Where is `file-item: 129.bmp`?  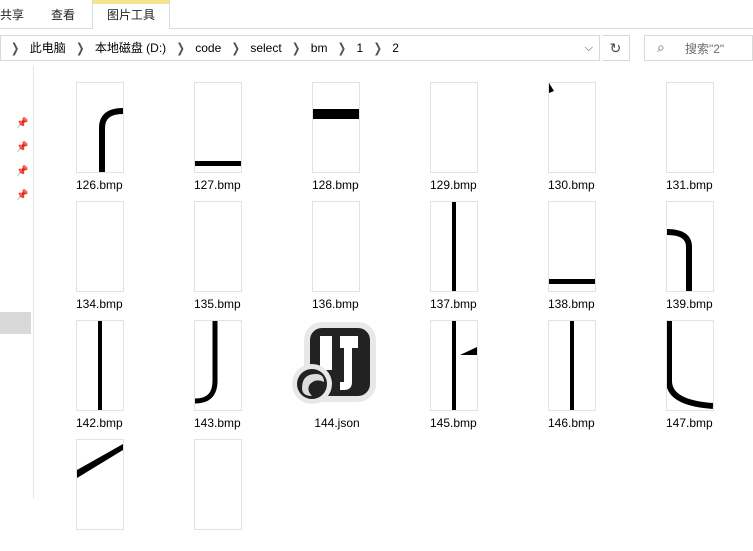
file-item: 129.bmp is located at coordinates (459, 138).